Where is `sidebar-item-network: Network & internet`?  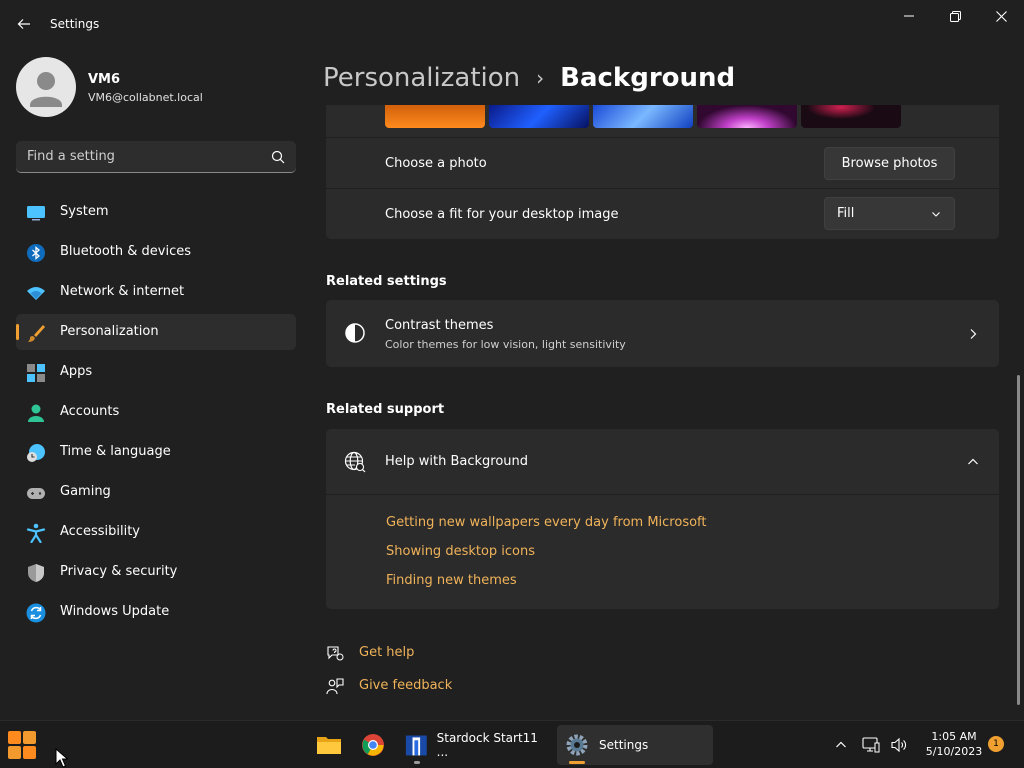 sidebar-item-network: Network & internet is located at coordinates (156, 292).